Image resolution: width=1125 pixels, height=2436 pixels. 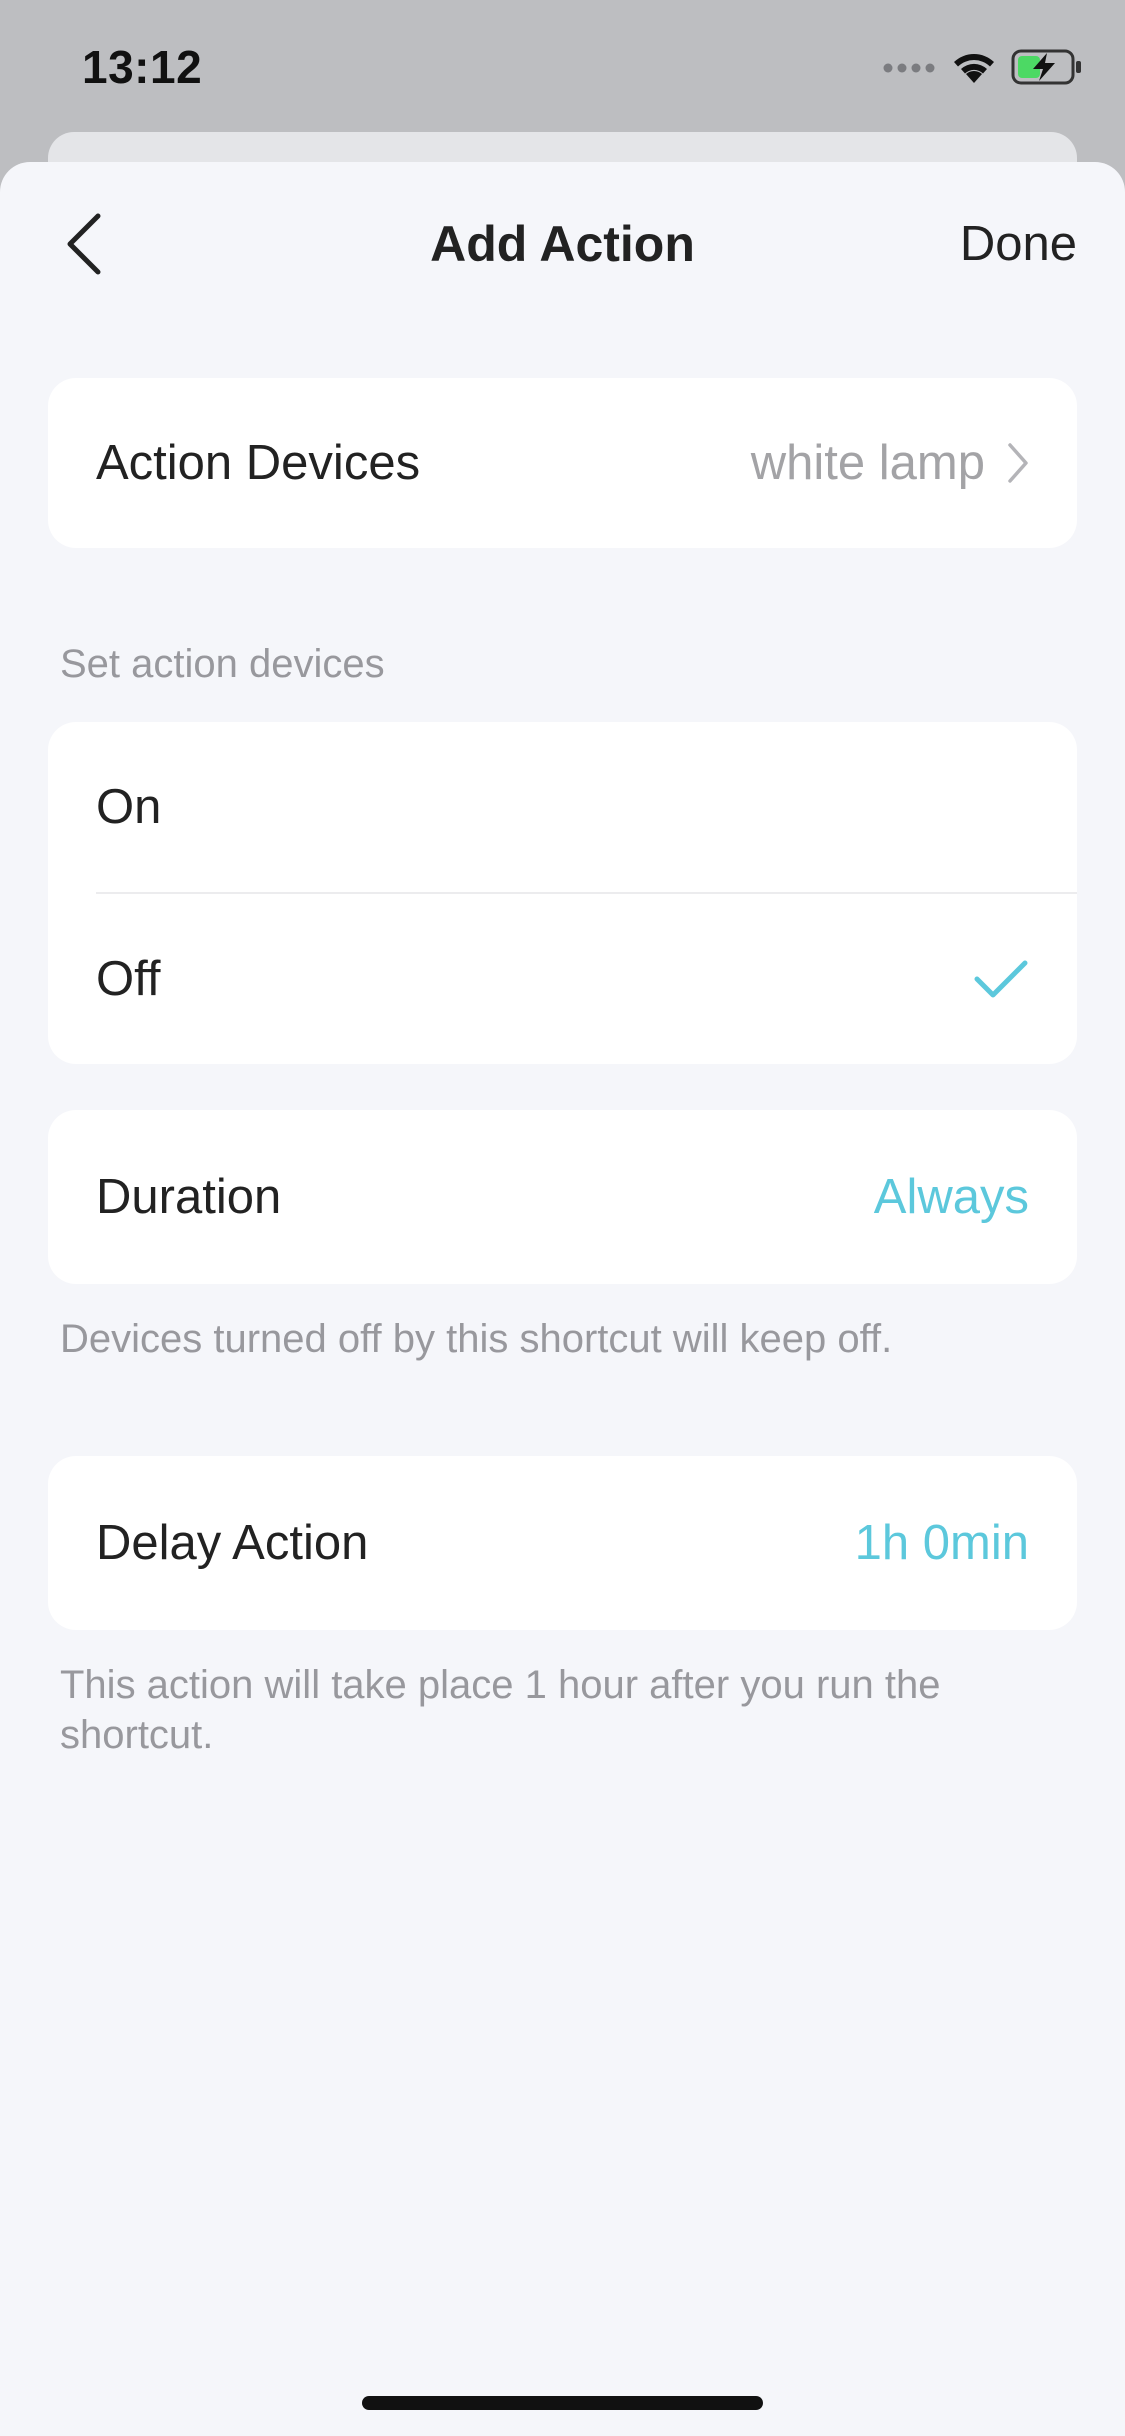 What do you see at coordinates (222, 664) in the screenshot?
I see `section-header-set-action: Set action devices` at bounding box center [222, 664].